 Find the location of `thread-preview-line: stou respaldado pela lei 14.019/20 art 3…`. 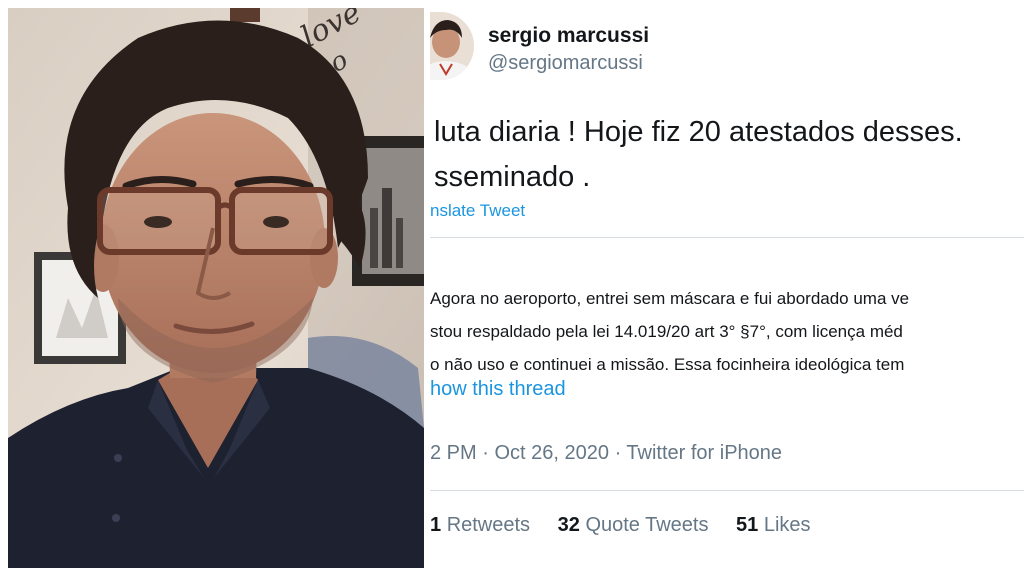

thread-preview-line: stou respaldado pela lei 14.019/20 art 3… is located at coordinates (666, 331).